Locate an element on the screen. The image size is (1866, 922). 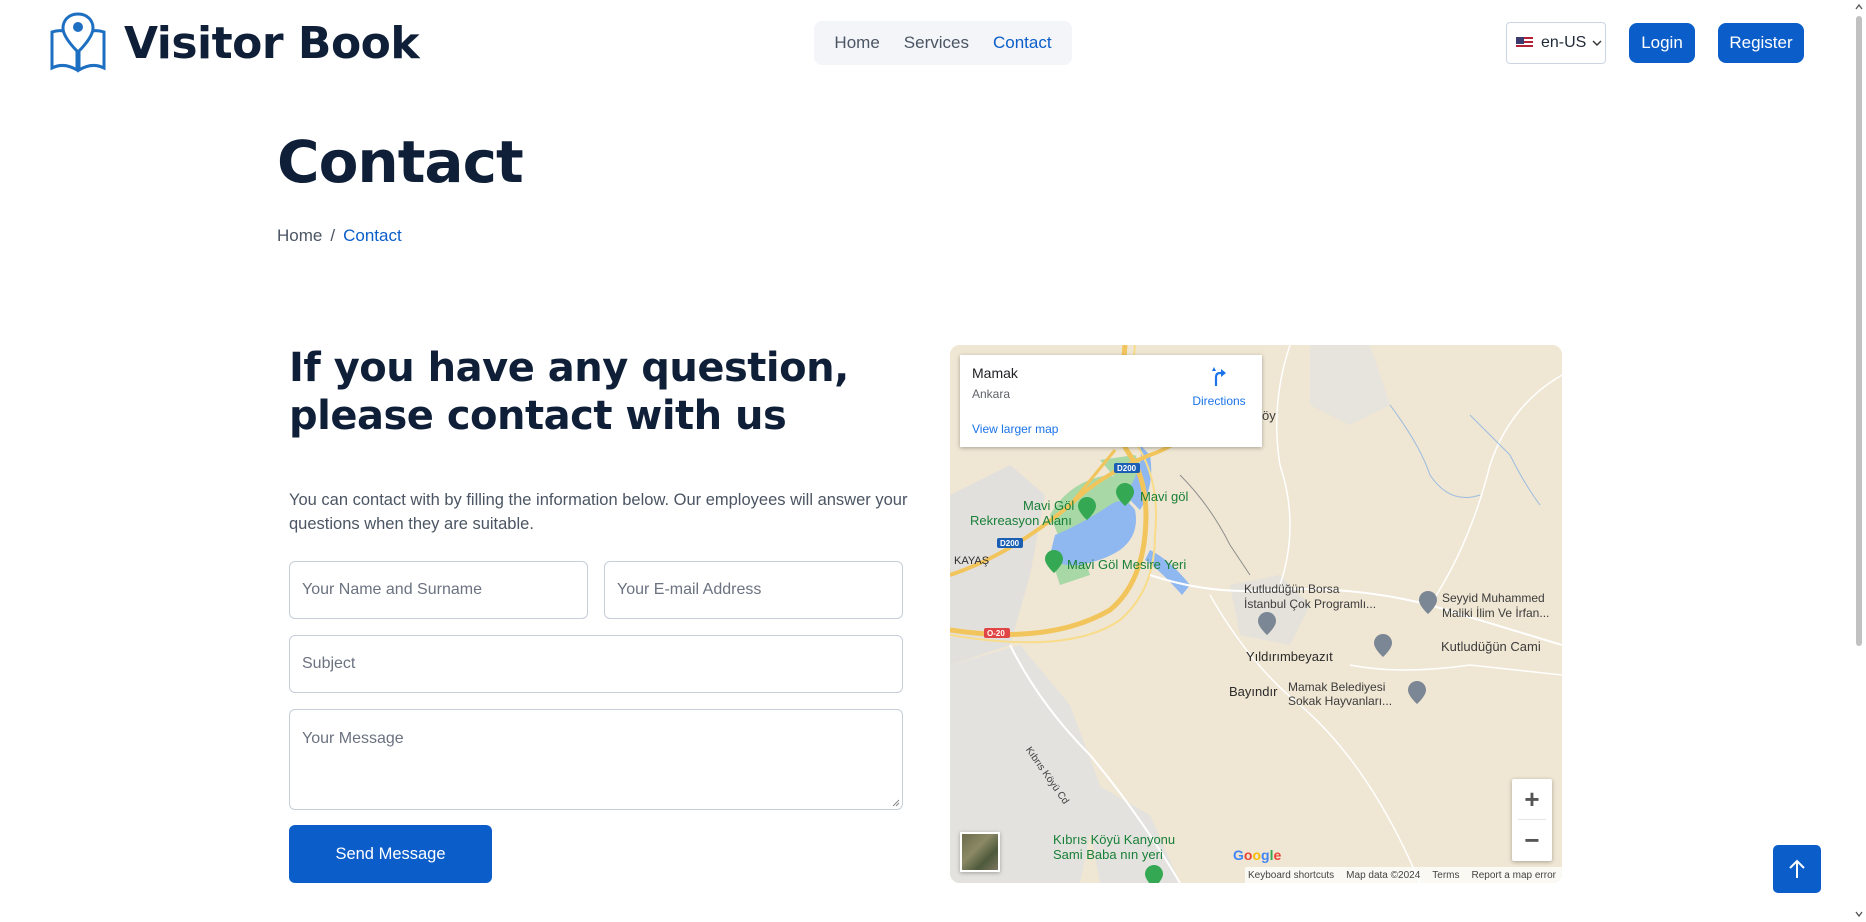
map-place-subtitle: Ankara is located at coordinates (991, 394).